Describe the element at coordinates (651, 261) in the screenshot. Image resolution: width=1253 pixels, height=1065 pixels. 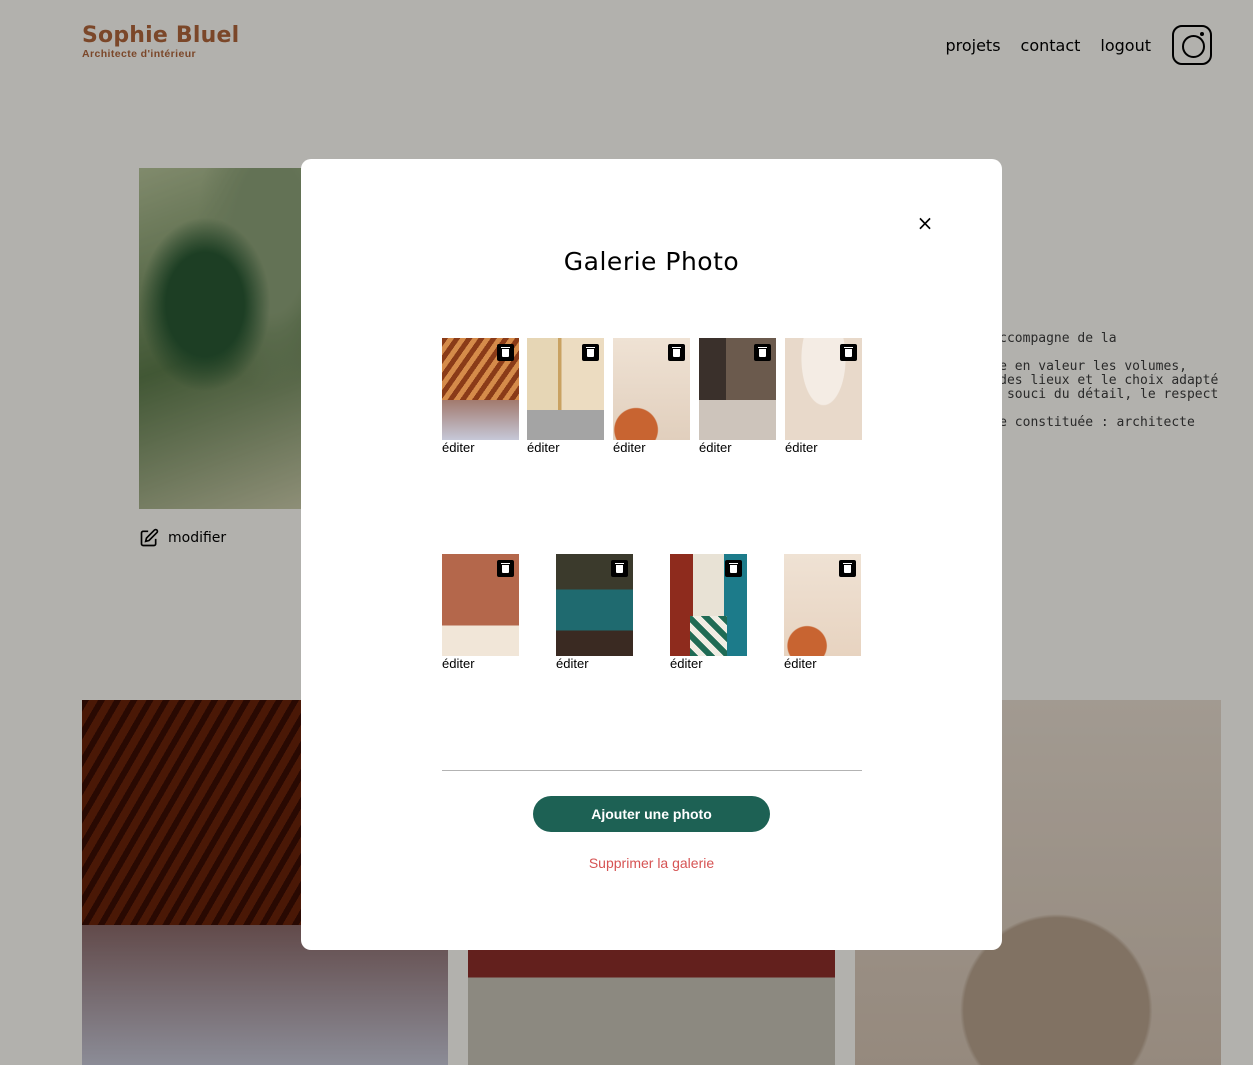
I see `modal-title: Galerie Photo` at that location.